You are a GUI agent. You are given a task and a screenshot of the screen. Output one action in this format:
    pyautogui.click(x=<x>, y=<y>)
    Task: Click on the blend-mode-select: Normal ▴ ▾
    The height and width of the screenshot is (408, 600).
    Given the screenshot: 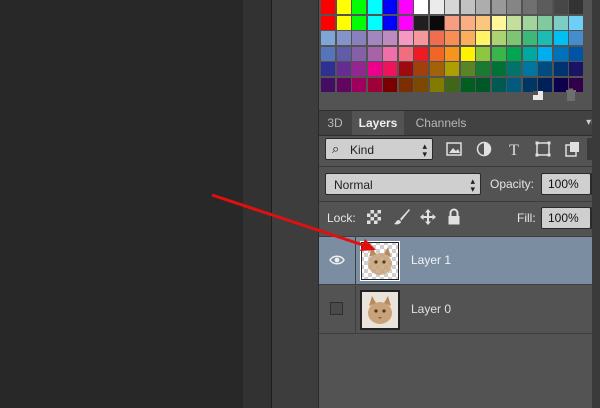 What is the action you would take?
    pyautogui.click(x=403, y=184)
    